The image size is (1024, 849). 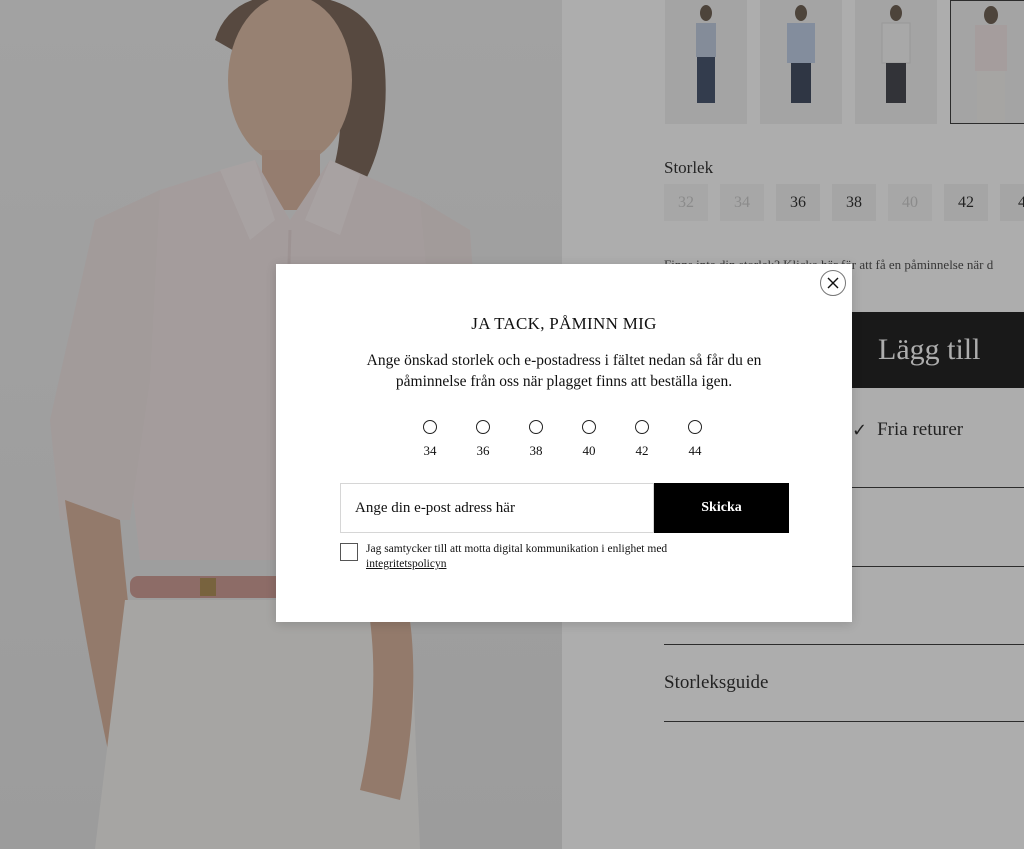 I want to click on consent-checkbox, so click(x=349, y=552).